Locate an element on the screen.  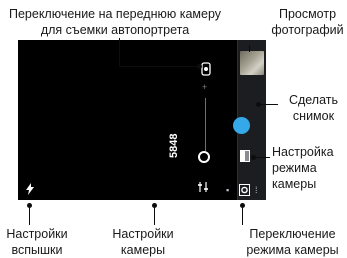
pointer-take-photo is located at coordinates (268, 104).